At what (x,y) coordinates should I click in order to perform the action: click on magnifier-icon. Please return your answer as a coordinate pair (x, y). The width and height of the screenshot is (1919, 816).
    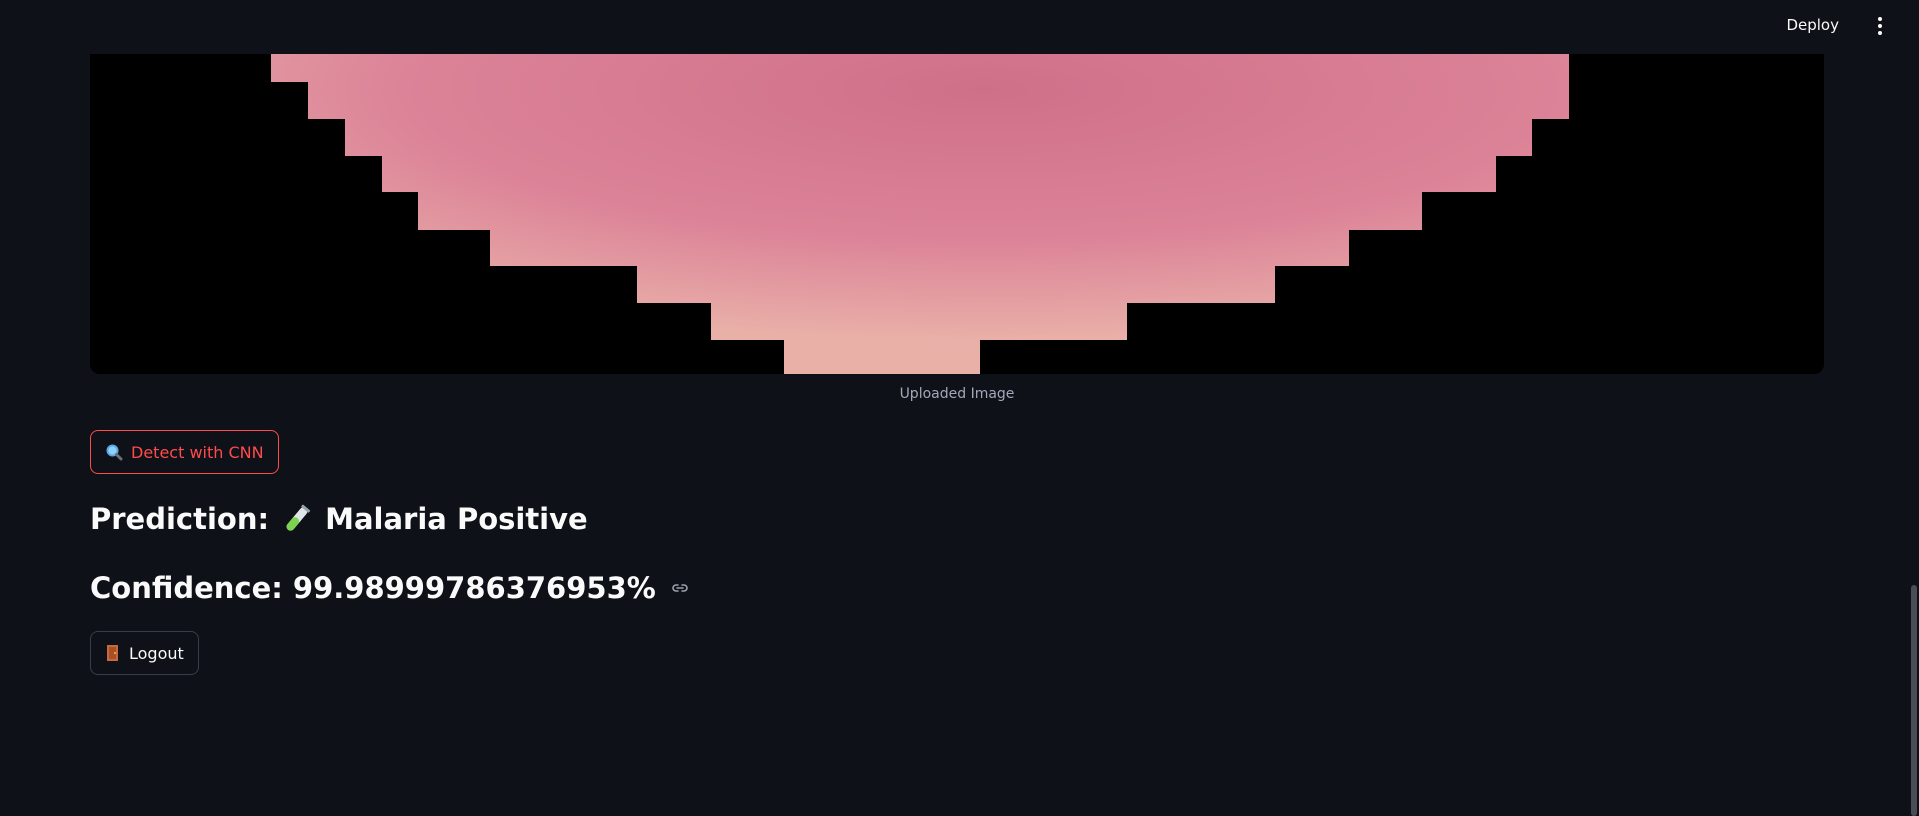
    Looking at the image, I should click on (114, 452).